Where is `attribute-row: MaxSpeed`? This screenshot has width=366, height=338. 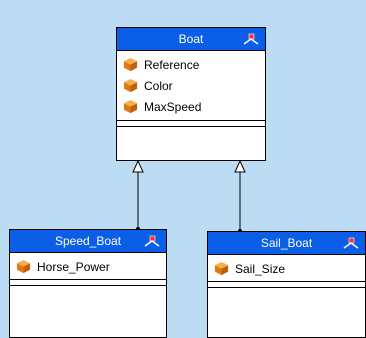
attribute-row: MaxSpeed is located at coordinates (194, 106).